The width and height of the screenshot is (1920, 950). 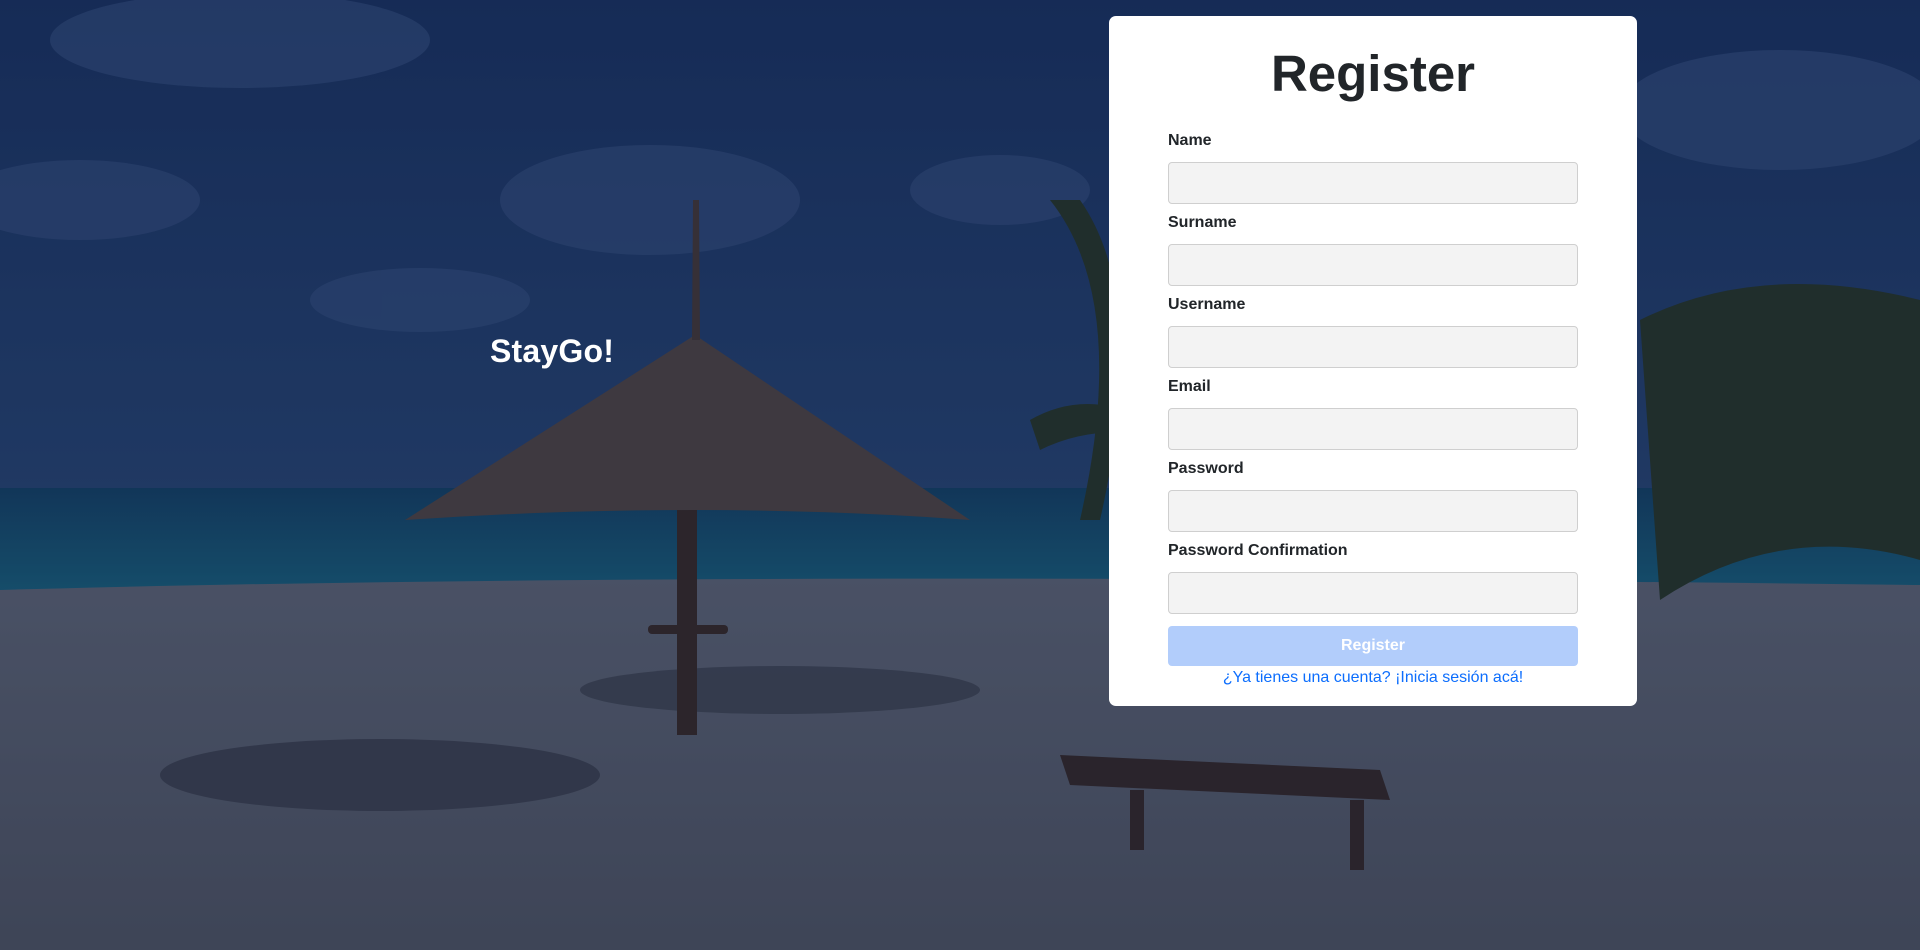 What do you see at coordinates (1202, 222) in the screenshot?
I see `surname-label: Surname` at bounding box center [1202, 222].